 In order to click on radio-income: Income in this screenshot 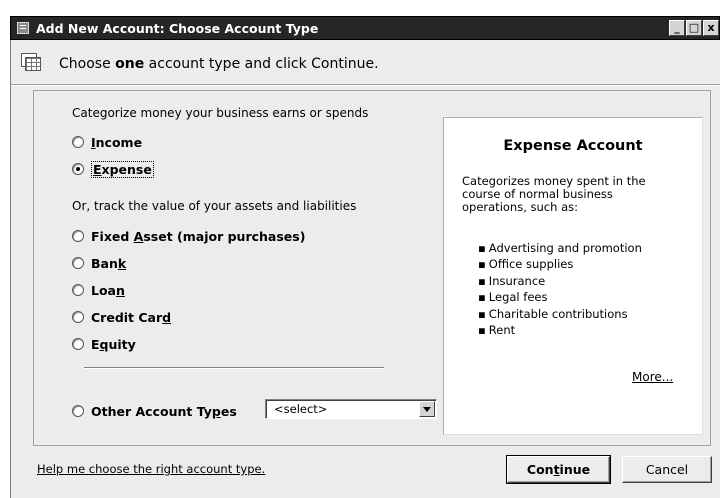, I will do `click(107, 142)`.